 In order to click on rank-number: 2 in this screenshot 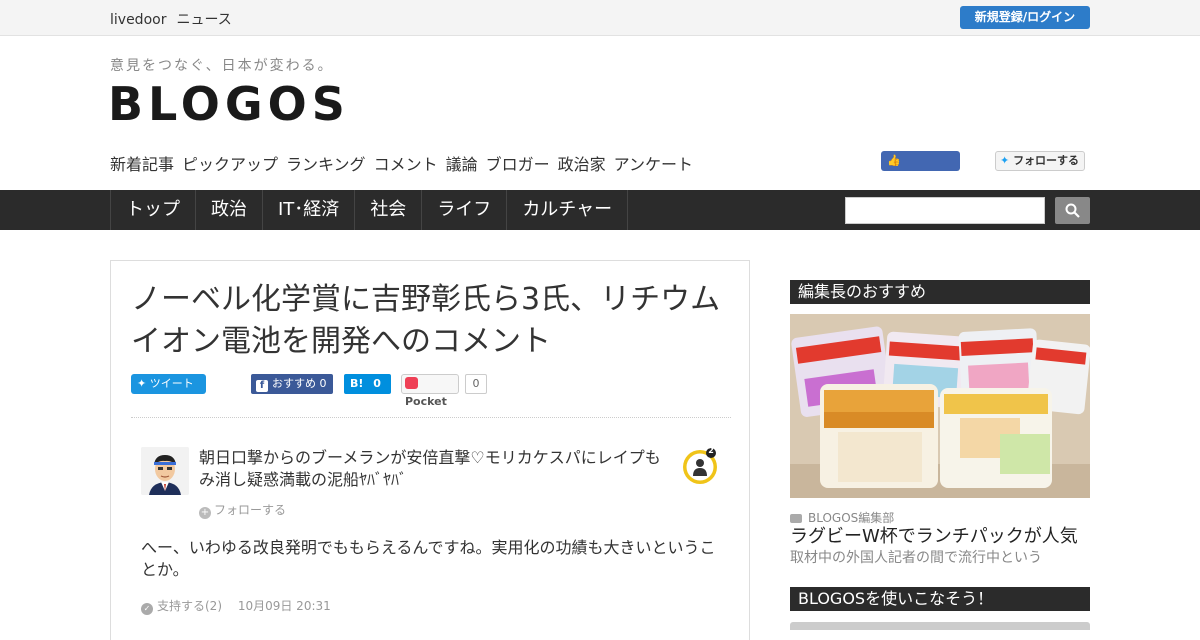, I will do `click(711, 450)`.